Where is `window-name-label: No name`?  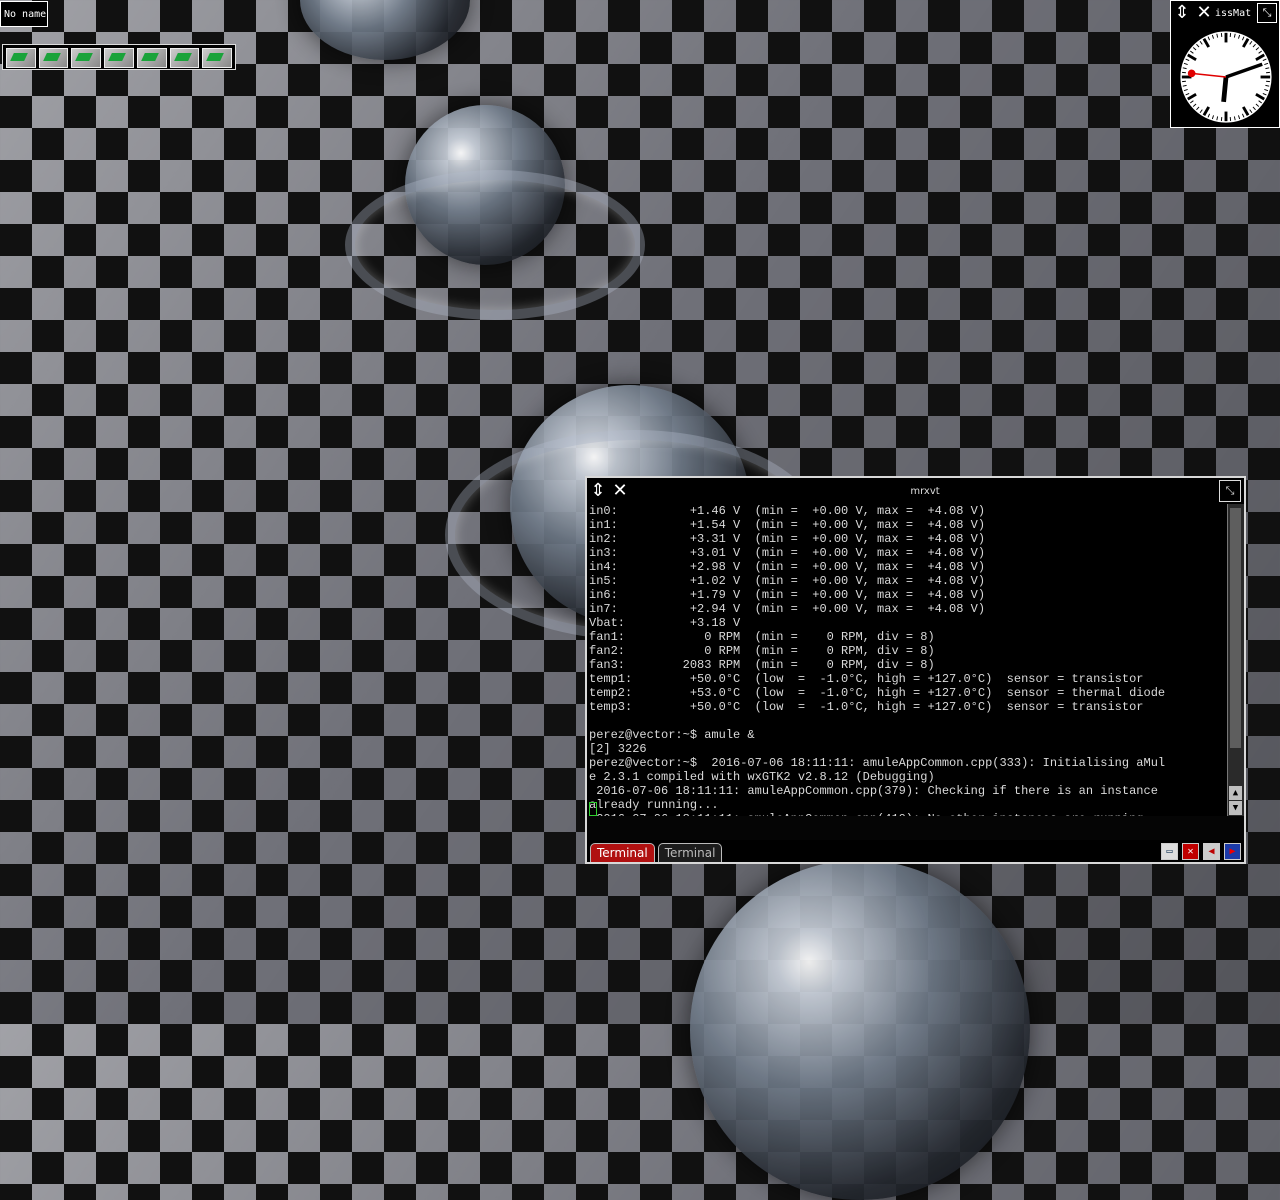
window-name-label: No name is located at coordinates (24, 14).